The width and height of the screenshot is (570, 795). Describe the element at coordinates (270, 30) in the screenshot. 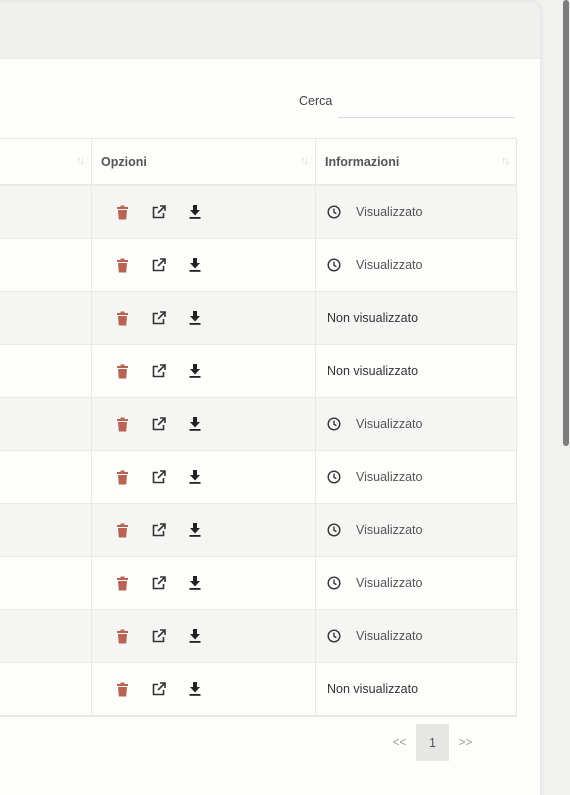

I see `card-header` at that location.